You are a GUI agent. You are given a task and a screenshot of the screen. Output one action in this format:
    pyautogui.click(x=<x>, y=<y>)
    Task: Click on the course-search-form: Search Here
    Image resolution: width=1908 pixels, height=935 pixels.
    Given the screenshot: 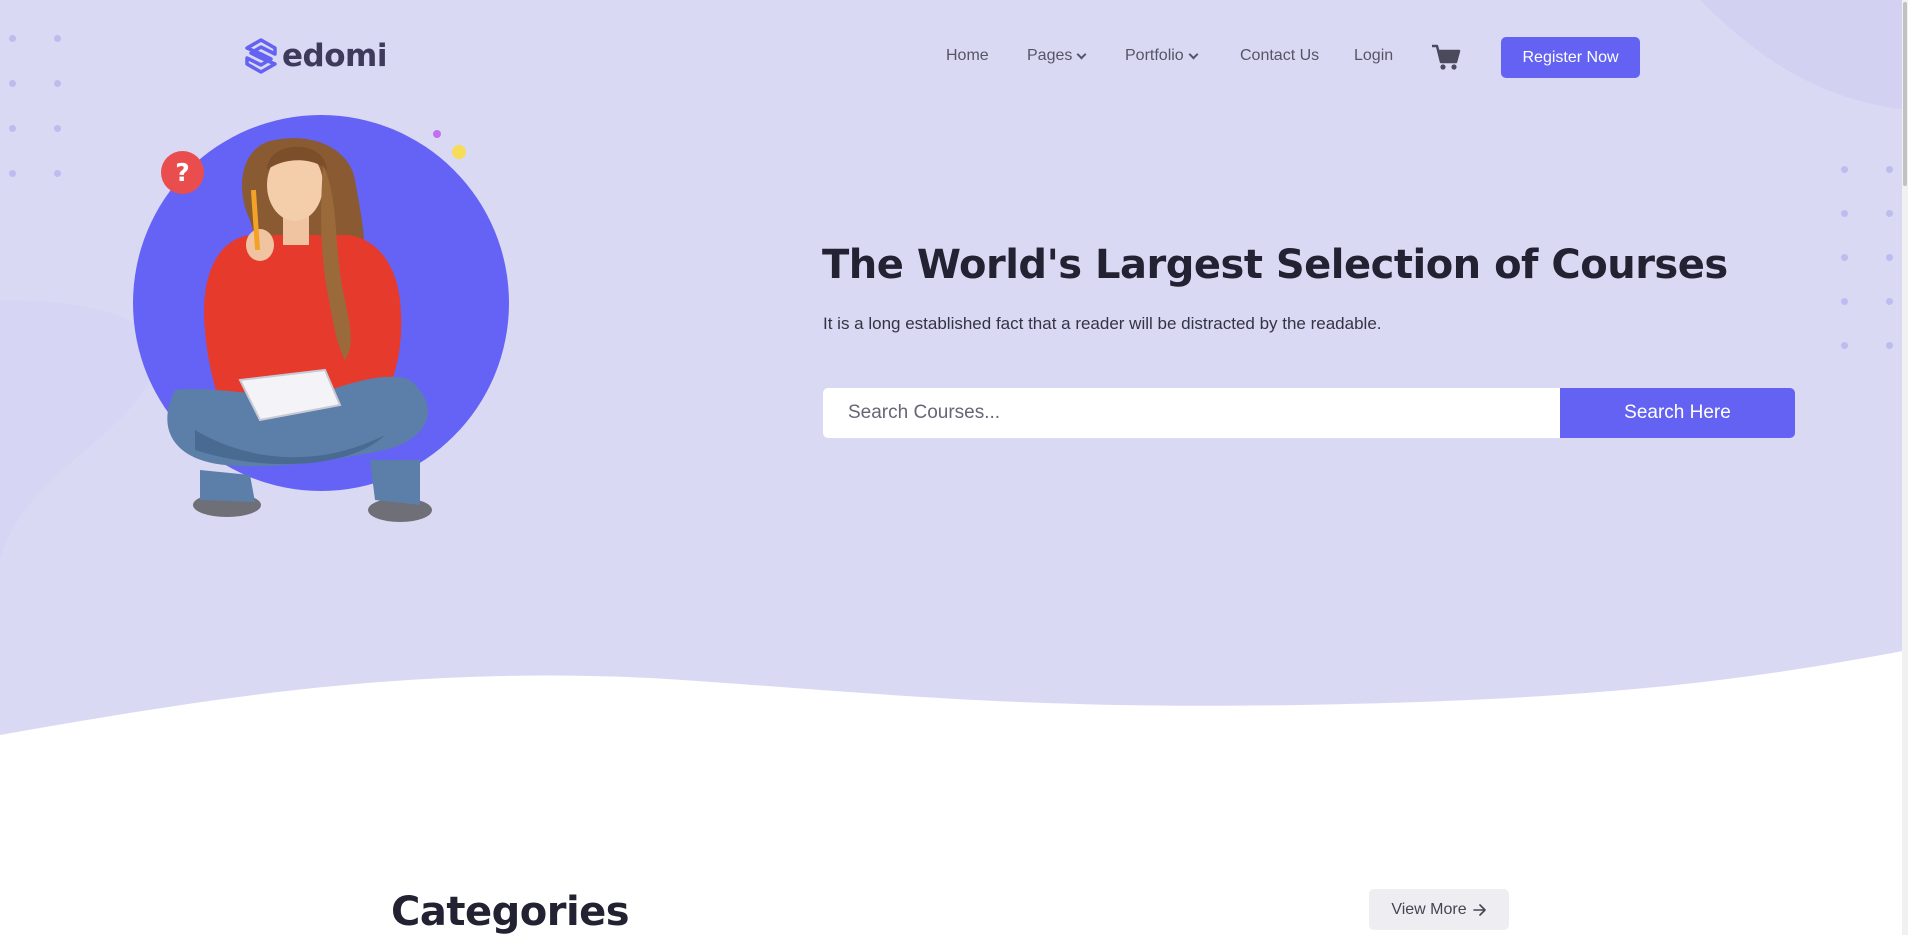 What is the action you would take?
    pyautogui.click(x=1309, y=413)
    